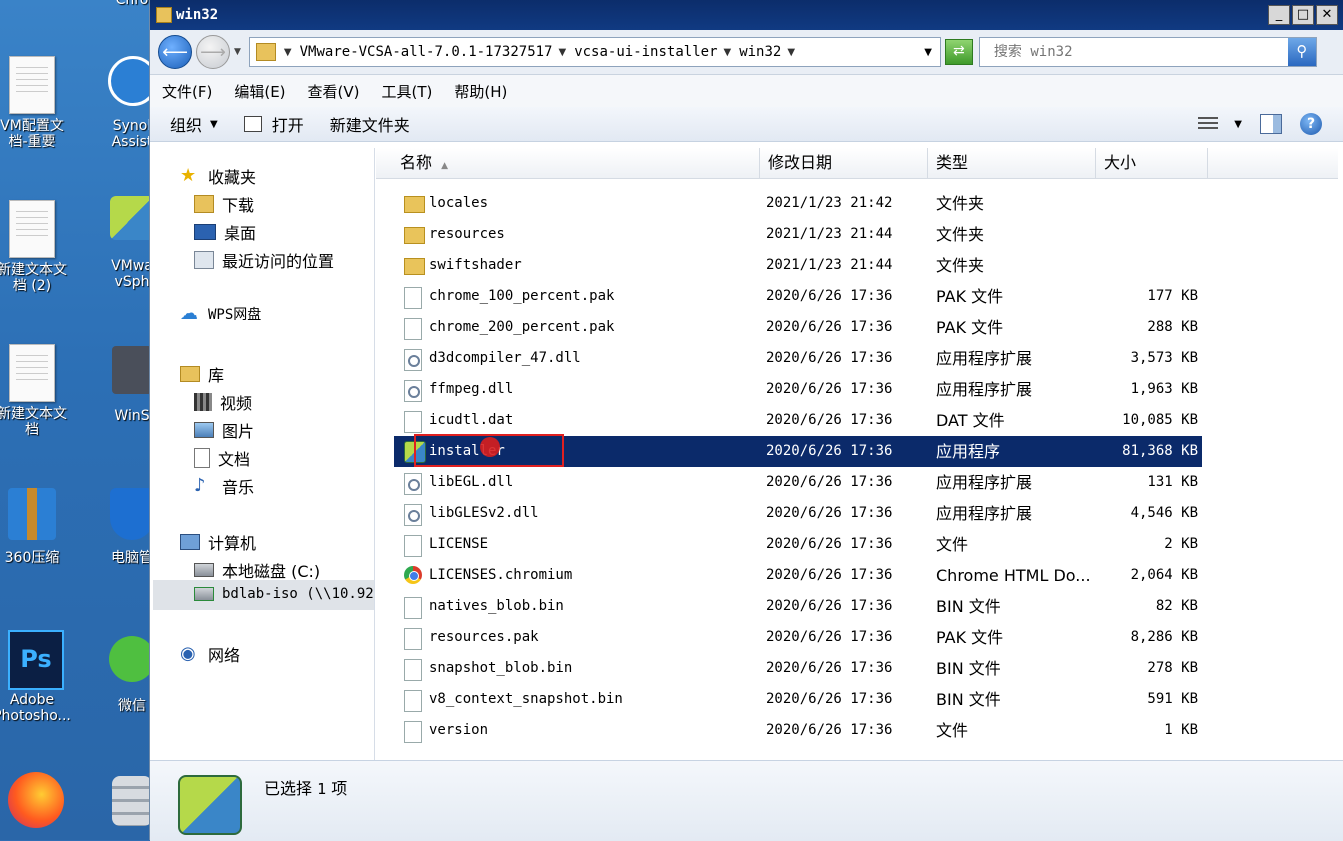 This screenshot has width=1343, height=841. Describe the element at coordinates (798, 730) in the screenshot. I see `file-row: version 2020/6/26 17:36 文件 1 KB` at that location.